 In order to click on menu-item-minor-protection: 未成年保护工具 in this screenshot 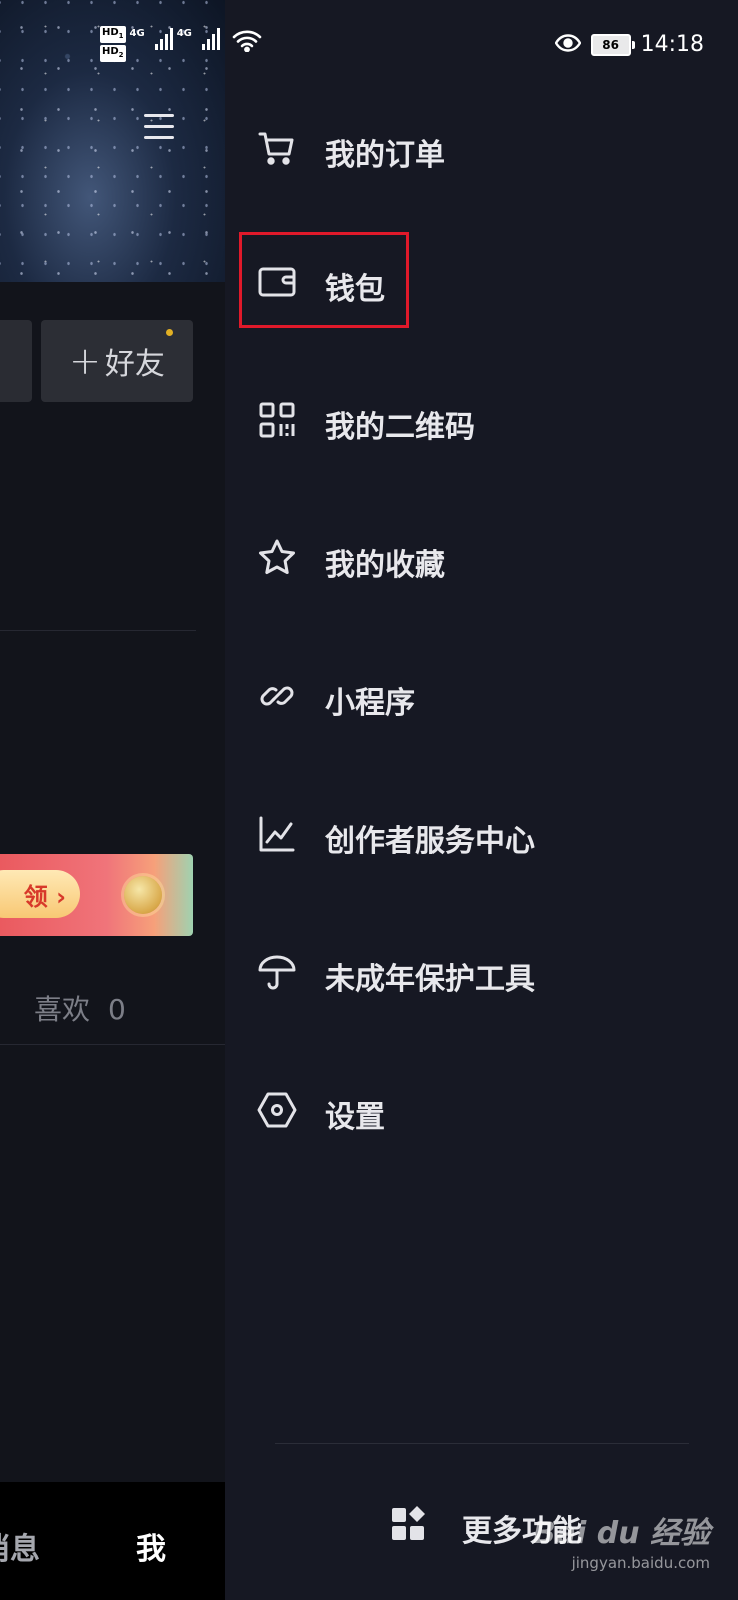, I will do `click(481, 972)`.